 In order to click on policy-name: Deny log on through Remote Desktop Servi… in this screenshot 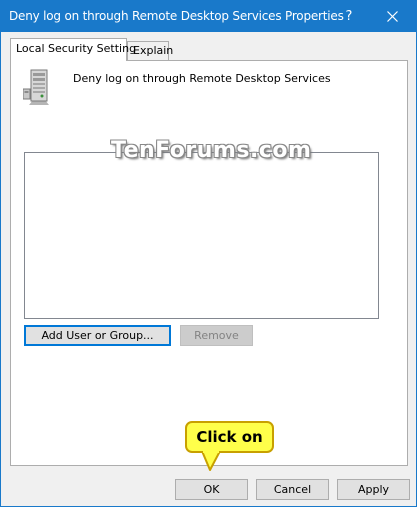, I will do `click(202, 78)`.